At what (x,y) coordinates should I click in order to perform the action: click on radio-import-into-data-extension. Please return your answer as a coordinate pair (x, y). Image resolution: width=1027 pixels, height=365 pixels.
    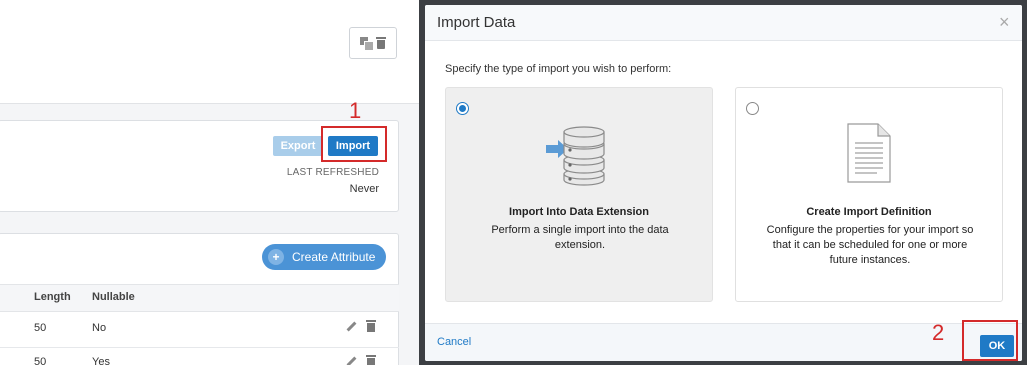
    Looking at the image, I should click on (462, 108).